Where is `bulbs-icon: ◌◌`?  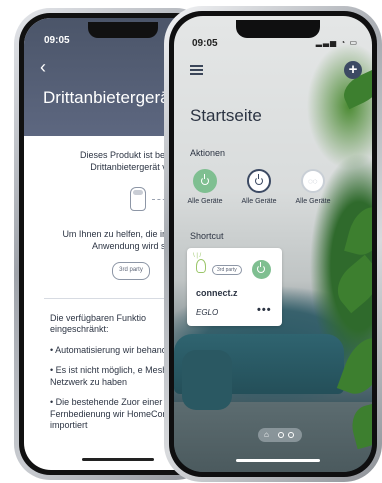
bulbs-icon: ◌◌ is located at coordinates (313, 181).